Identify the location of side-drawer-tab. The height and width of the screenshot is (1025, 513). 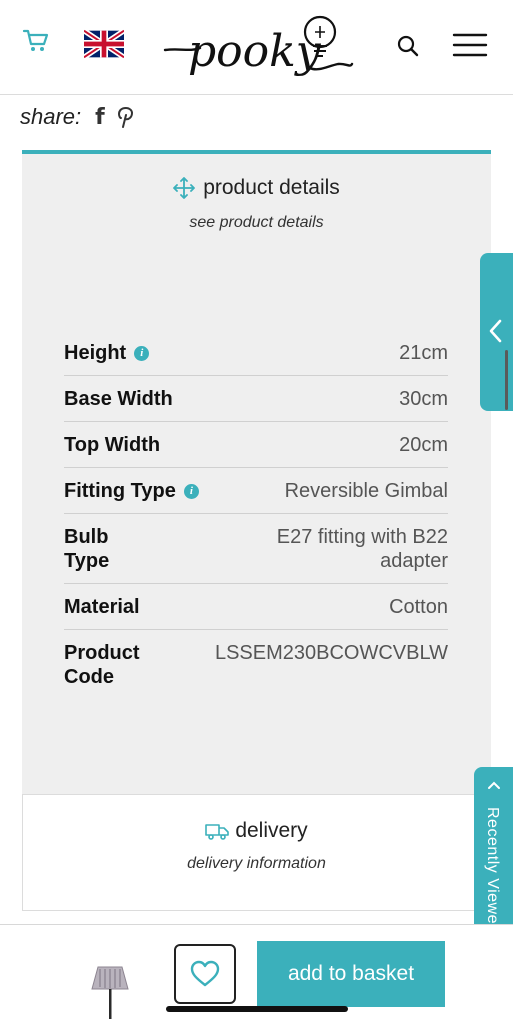
(496, 332).